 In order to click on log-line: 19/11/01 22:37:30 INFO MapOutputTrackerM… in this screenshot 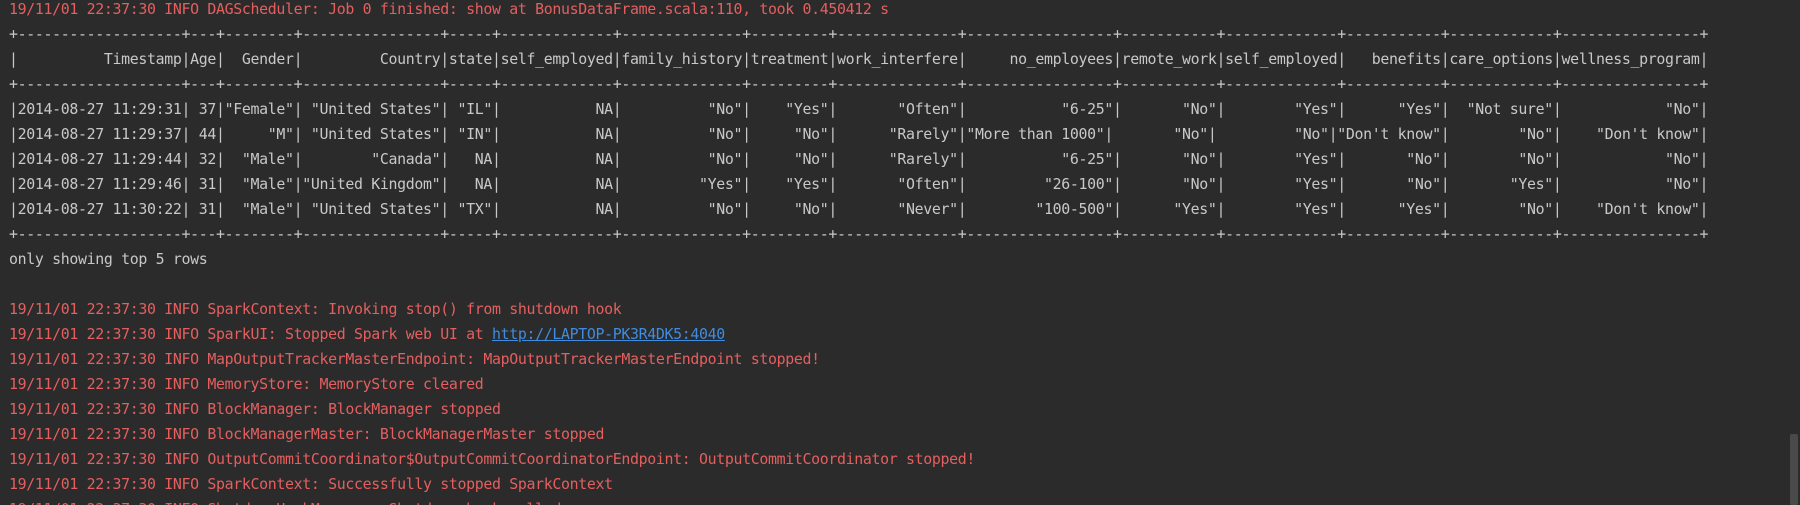, I will do `click(414, 359)`.